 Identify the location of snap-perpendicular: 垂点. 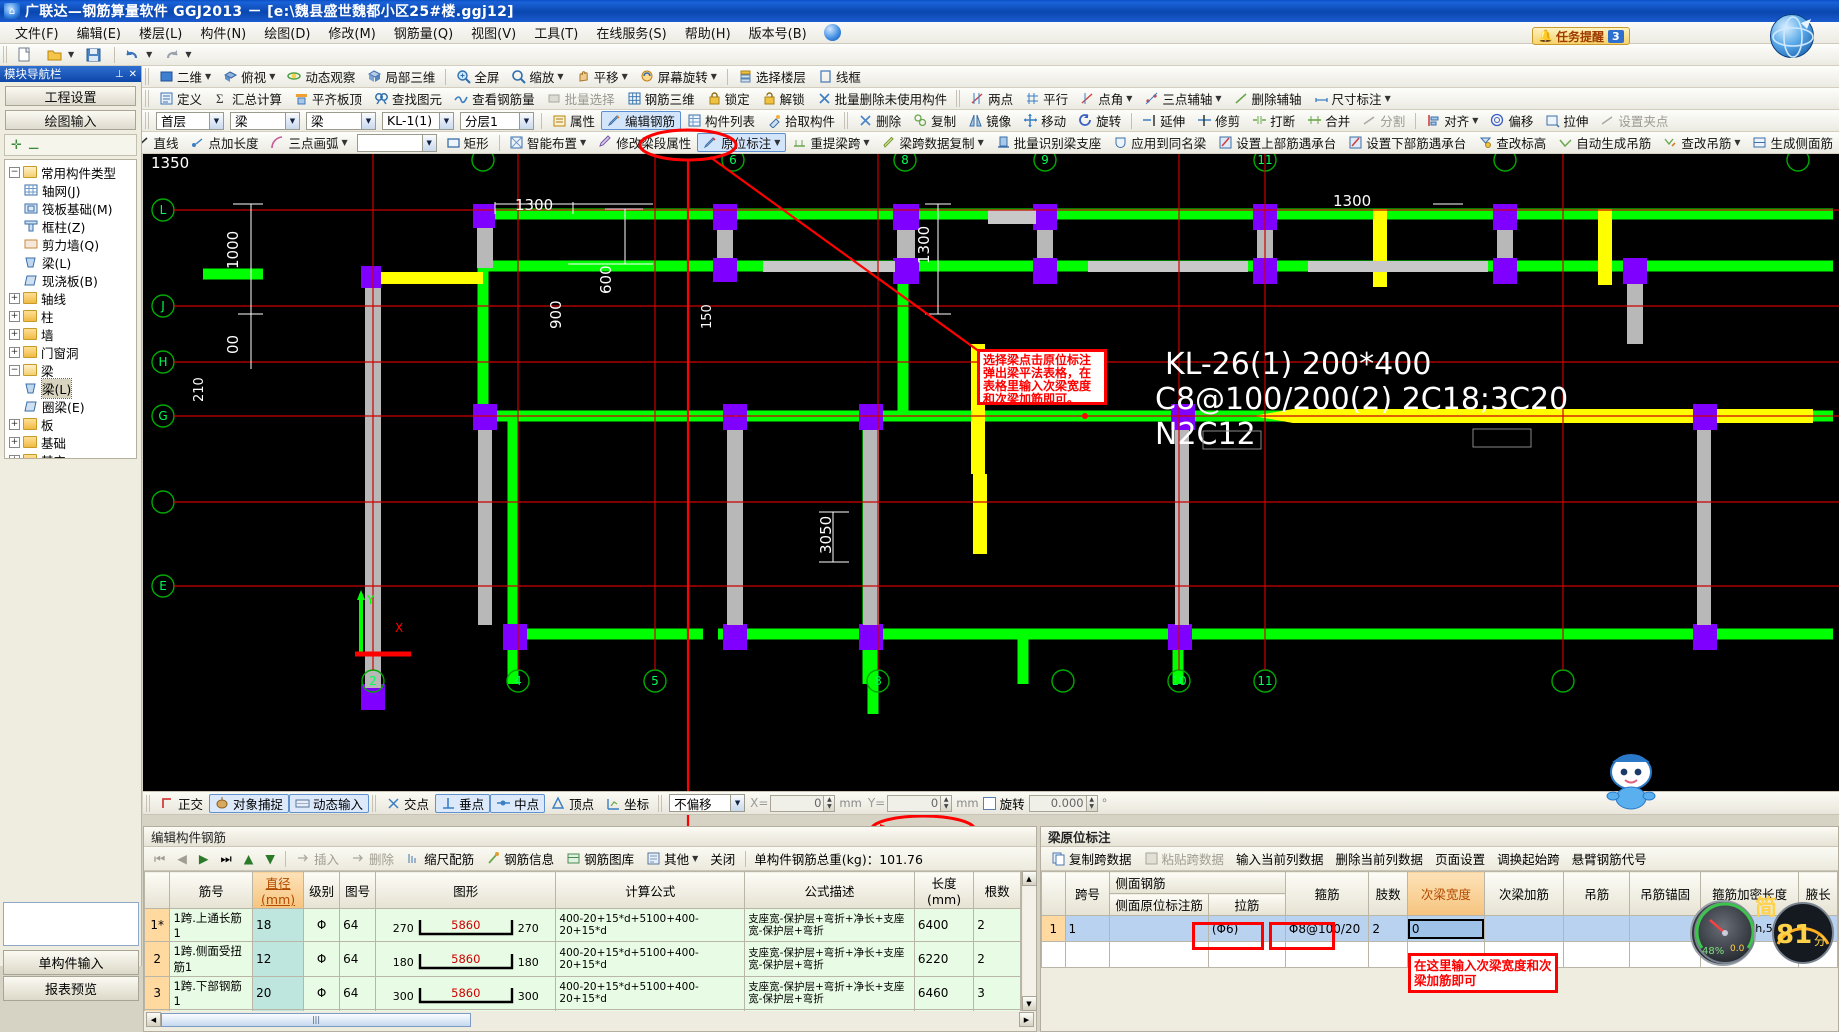
(463, 803).